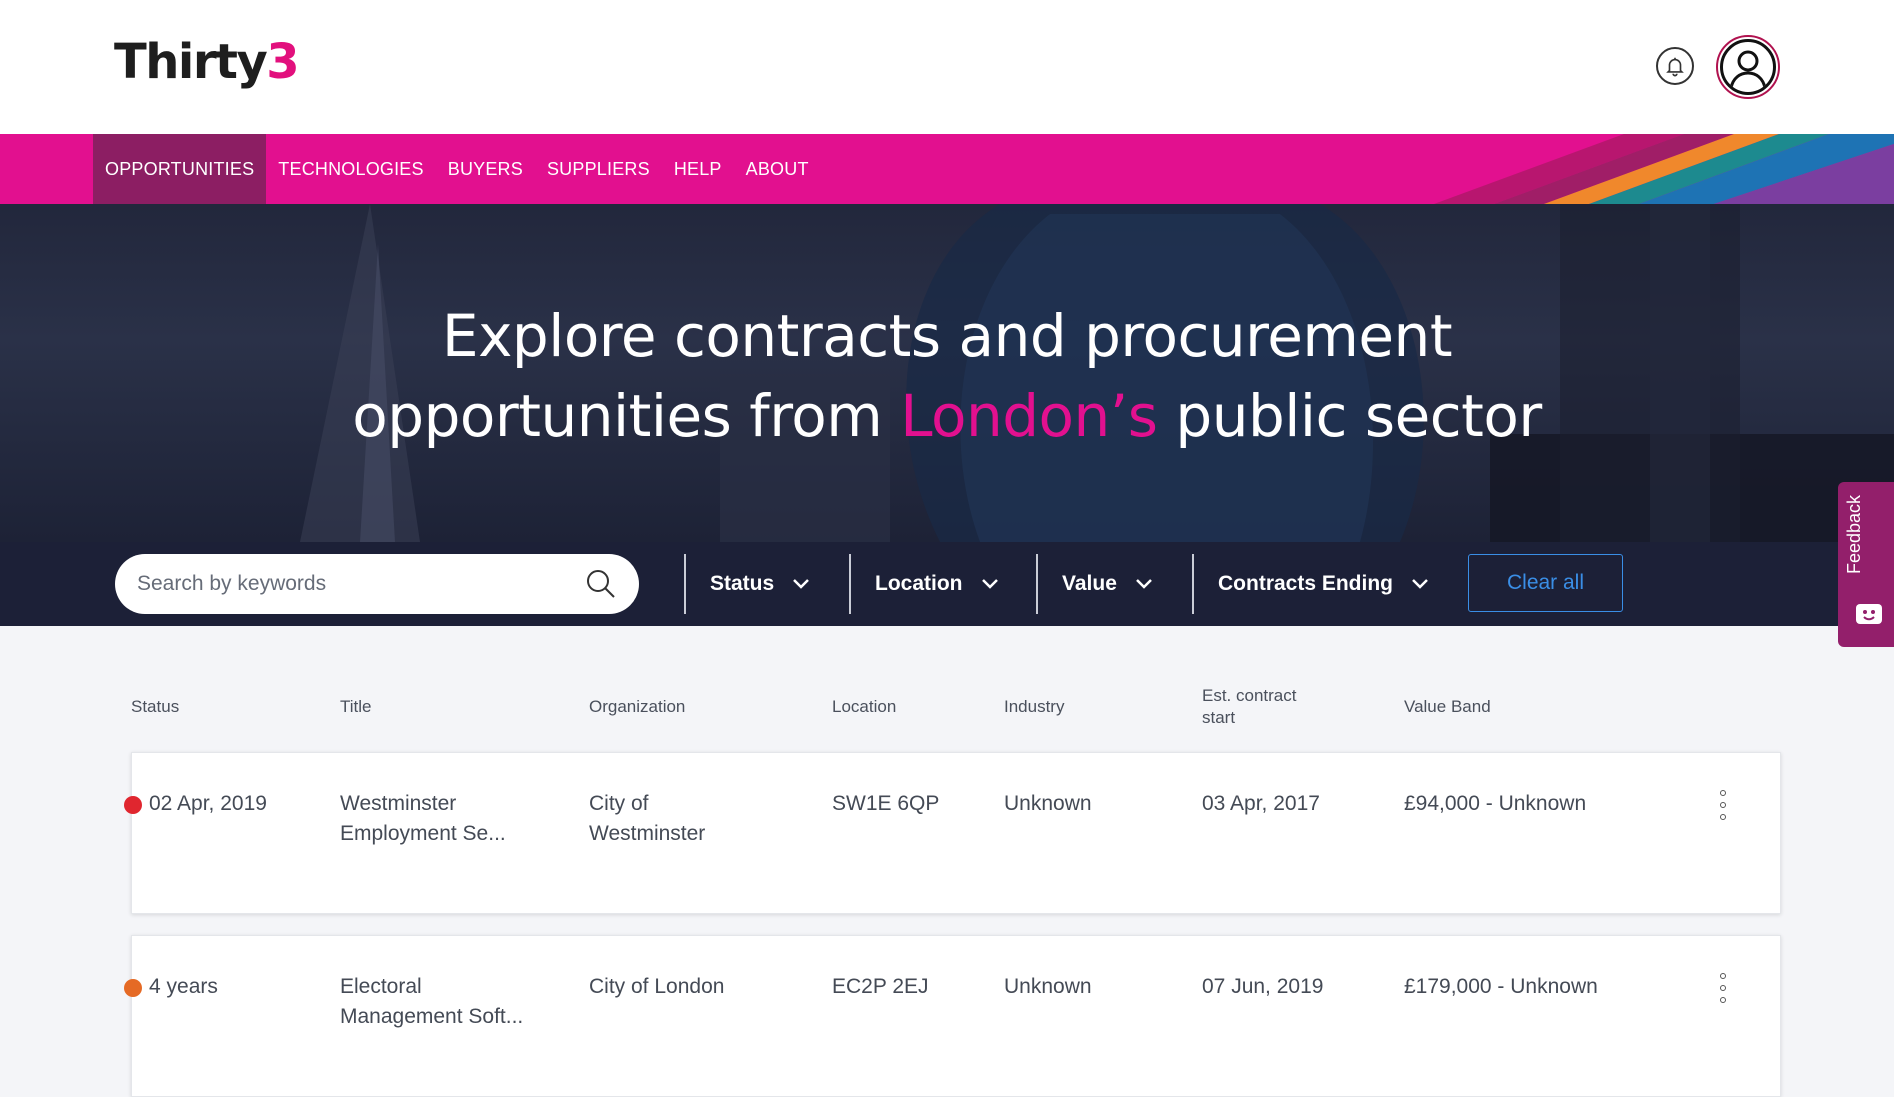 The width and height of the screenshot is (1894, 1097). Describe the element at coordinates (1748, 67) in the screenshot. I see `user-avatar-icon` at that location.